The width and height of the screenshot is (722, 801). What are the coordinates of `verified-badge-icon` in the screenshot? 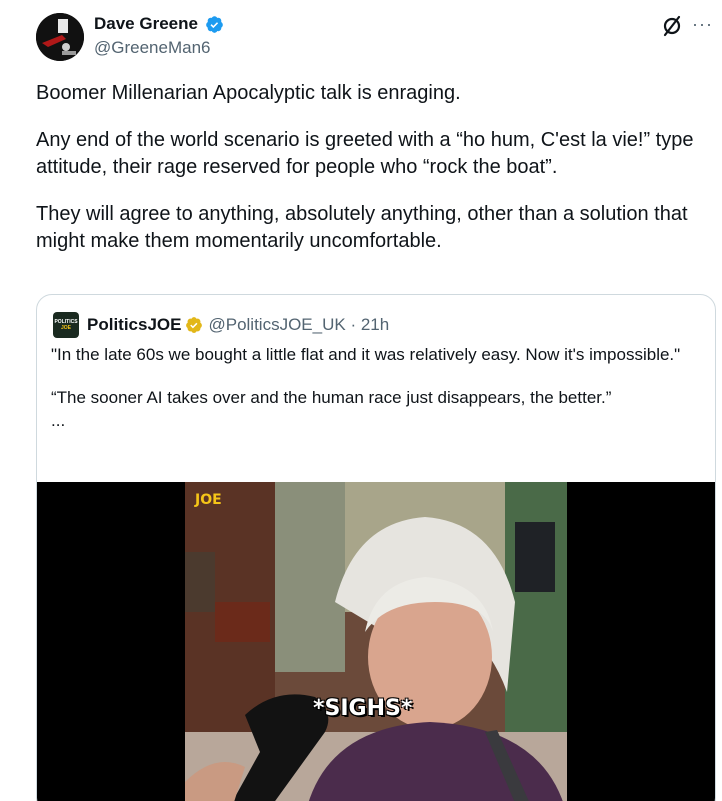 It's located at (215, 24).